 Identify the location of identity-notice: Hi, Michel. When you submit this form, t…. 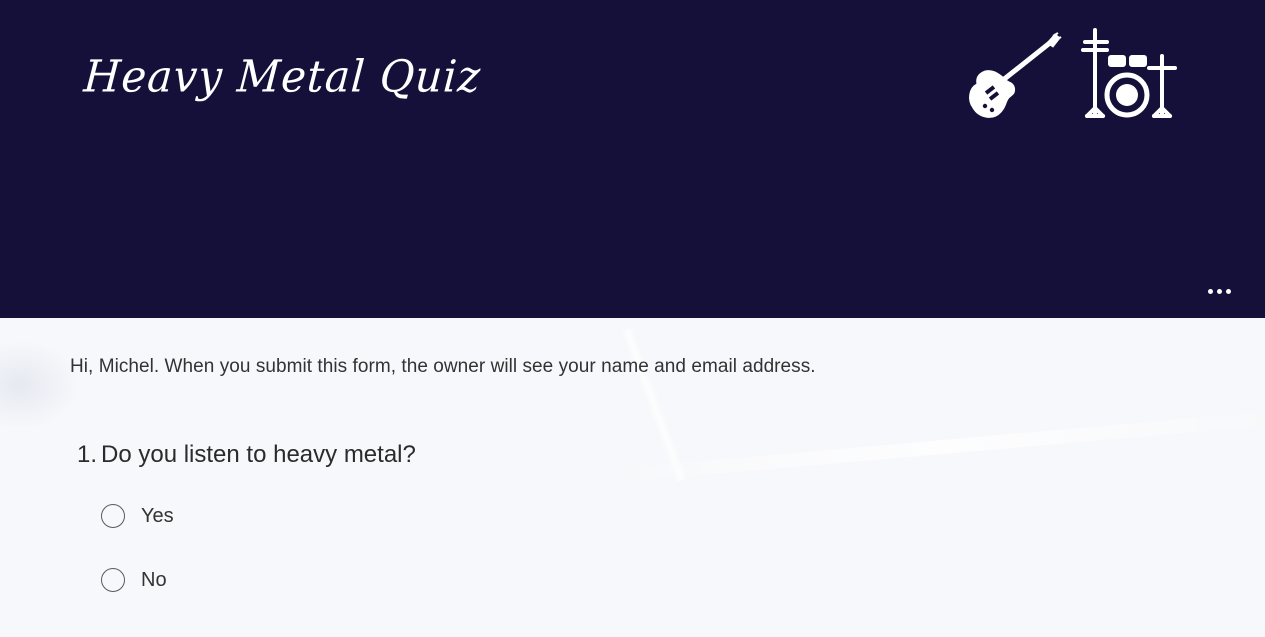
(443, 366).